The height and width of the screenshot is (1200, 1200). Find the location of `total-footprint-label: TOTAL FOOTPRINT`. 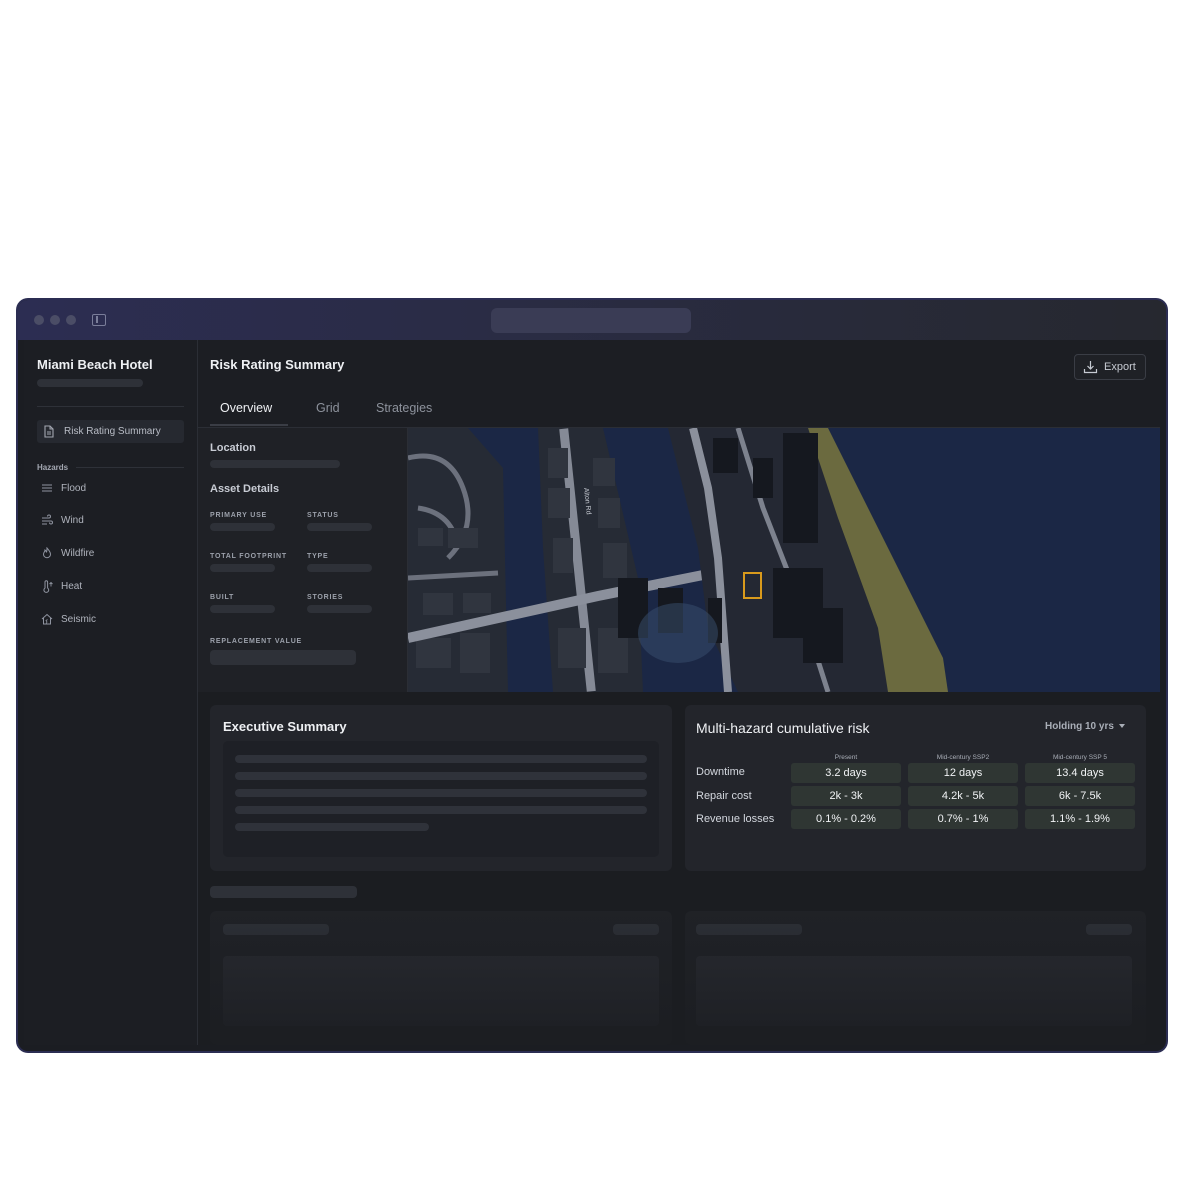

total-footprint-label: TOTAL FOOTPRINT is located at coordinates (248, 556).